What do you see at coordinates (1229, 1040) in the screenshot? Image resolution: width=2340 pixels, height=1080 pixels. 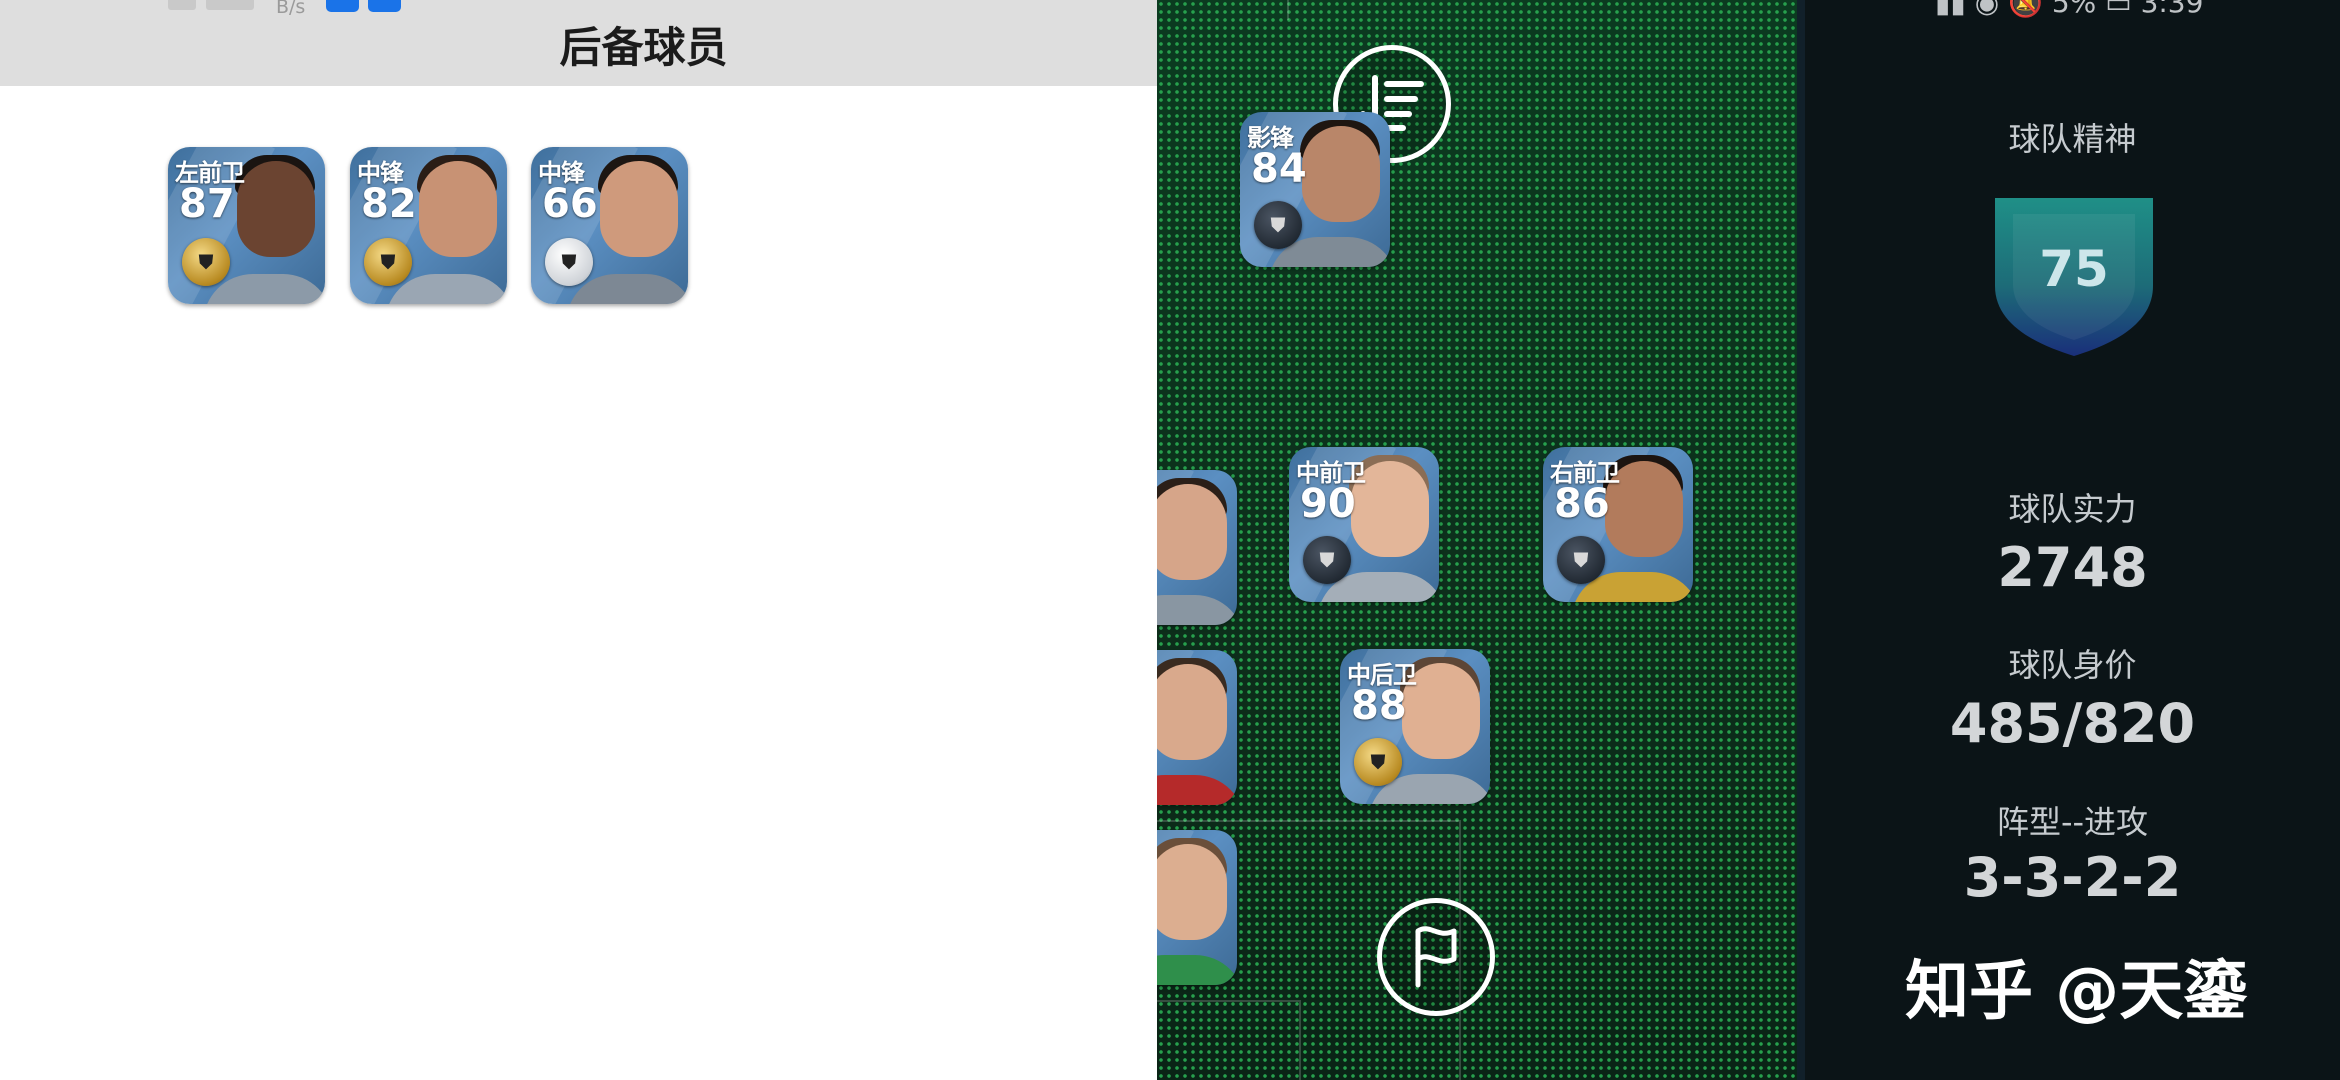 I see `goal-box-line` at bounding box center [1229, 1040].